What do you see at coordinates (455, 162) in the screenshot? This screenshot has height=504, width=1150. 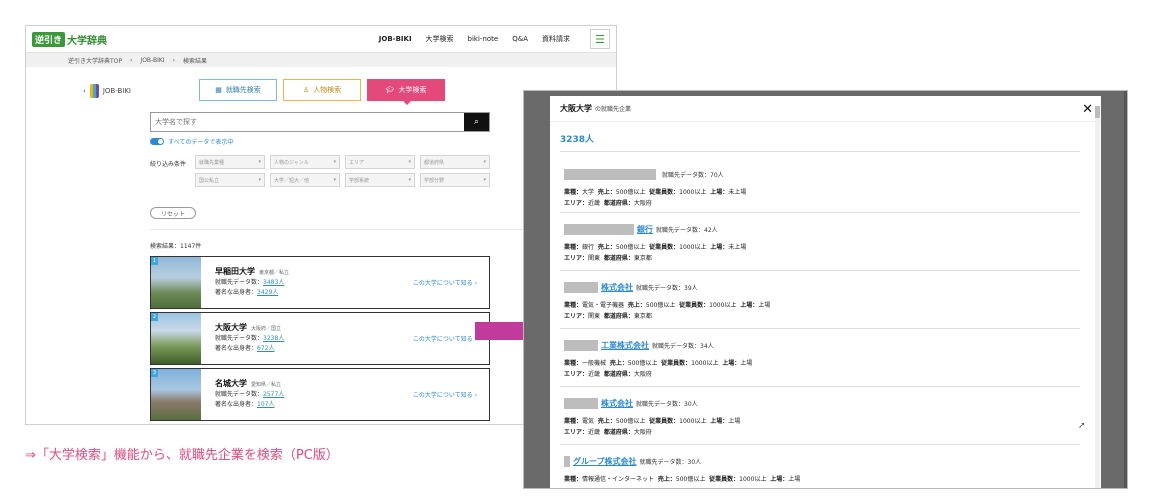 I see `filter-prefecture: 都道府県 ▾` at bounding box center [455, 162].